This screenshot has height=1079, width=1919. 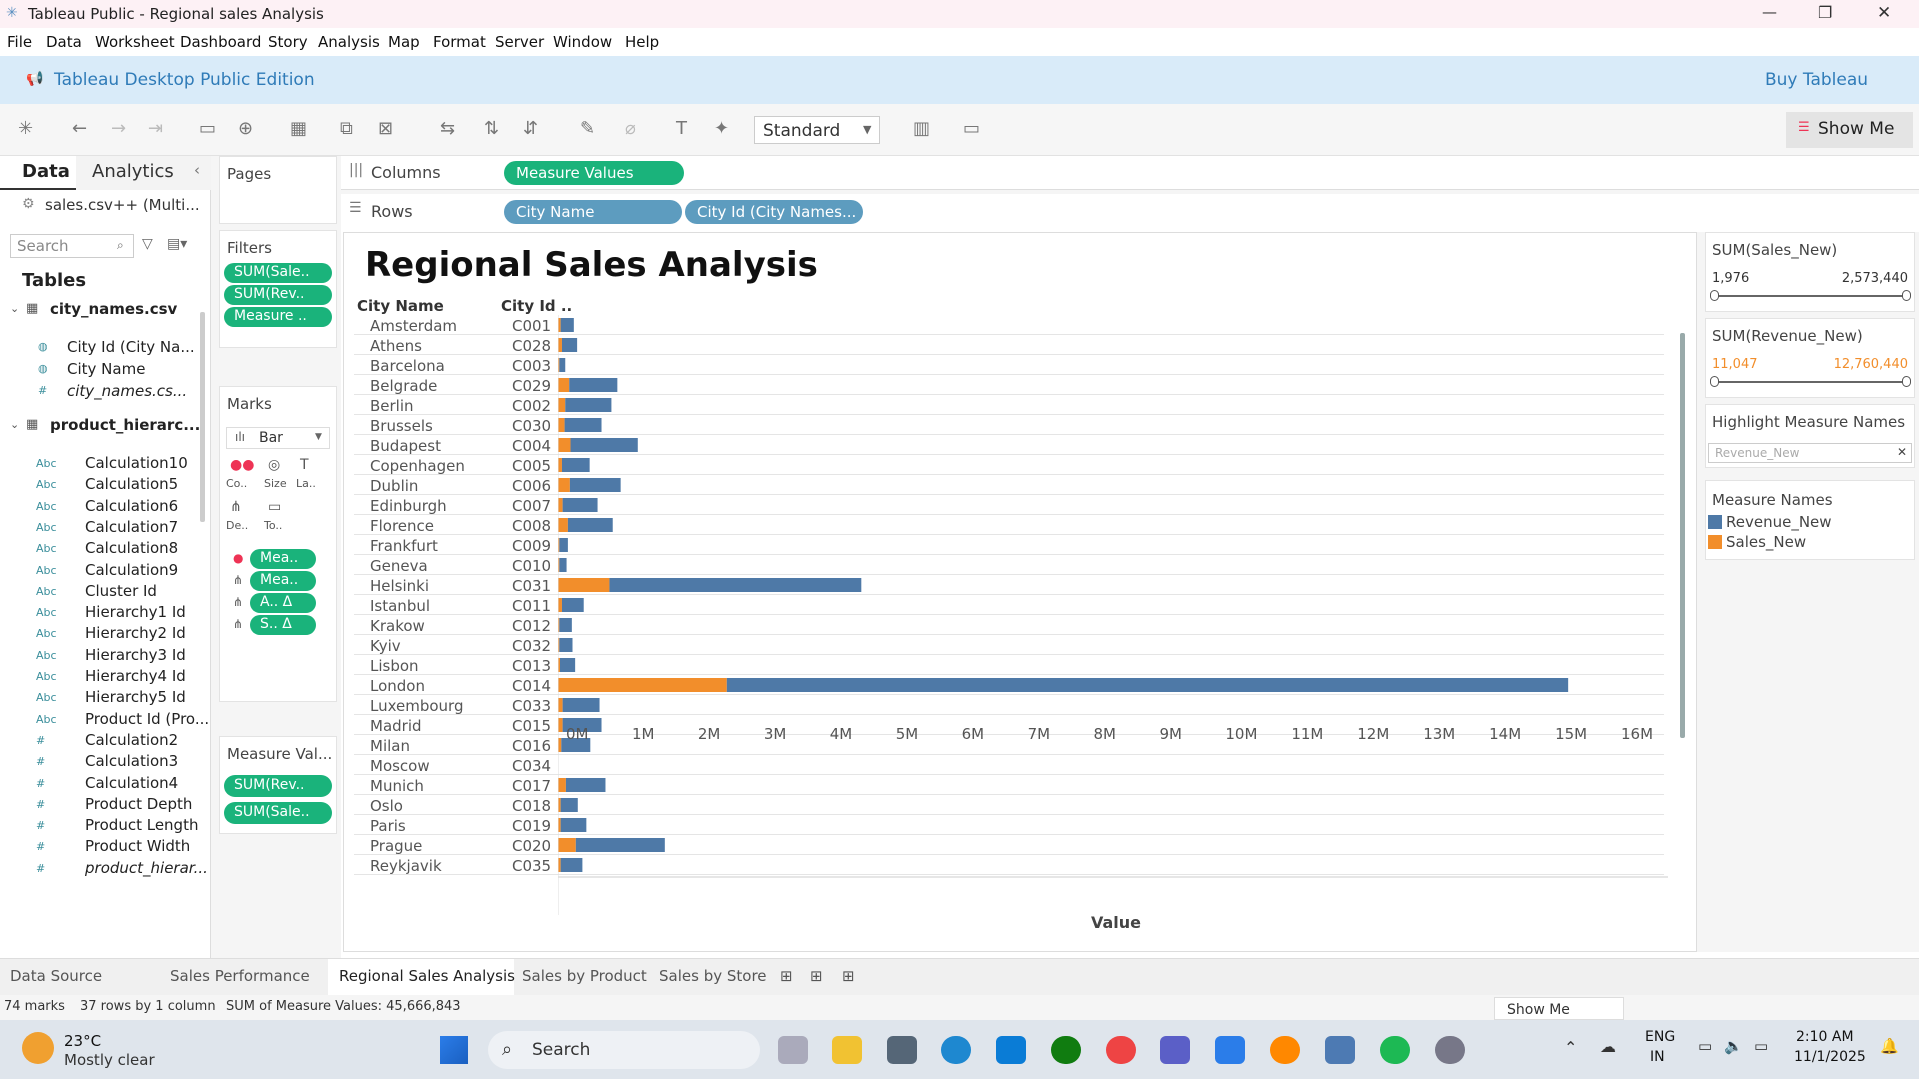 I want to click on filter-pill: SUM(Rev.., so click(x=278, y=295).